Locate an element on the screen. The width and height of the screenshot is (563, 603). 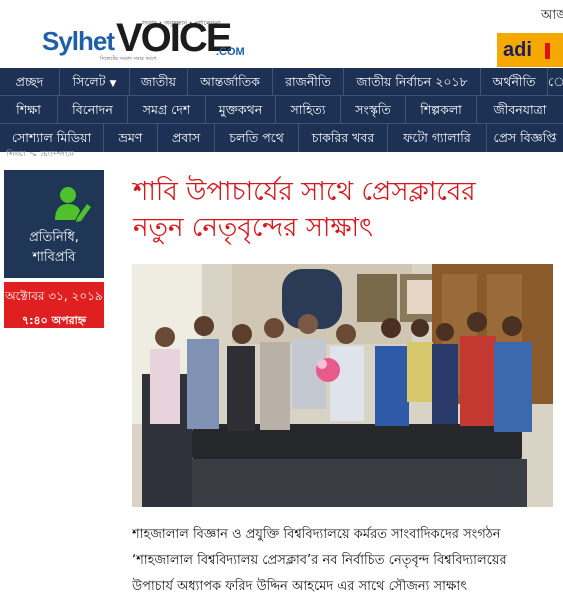
nav-item-on-the-way: চলতি পথে is located at coordinates (256, 138).